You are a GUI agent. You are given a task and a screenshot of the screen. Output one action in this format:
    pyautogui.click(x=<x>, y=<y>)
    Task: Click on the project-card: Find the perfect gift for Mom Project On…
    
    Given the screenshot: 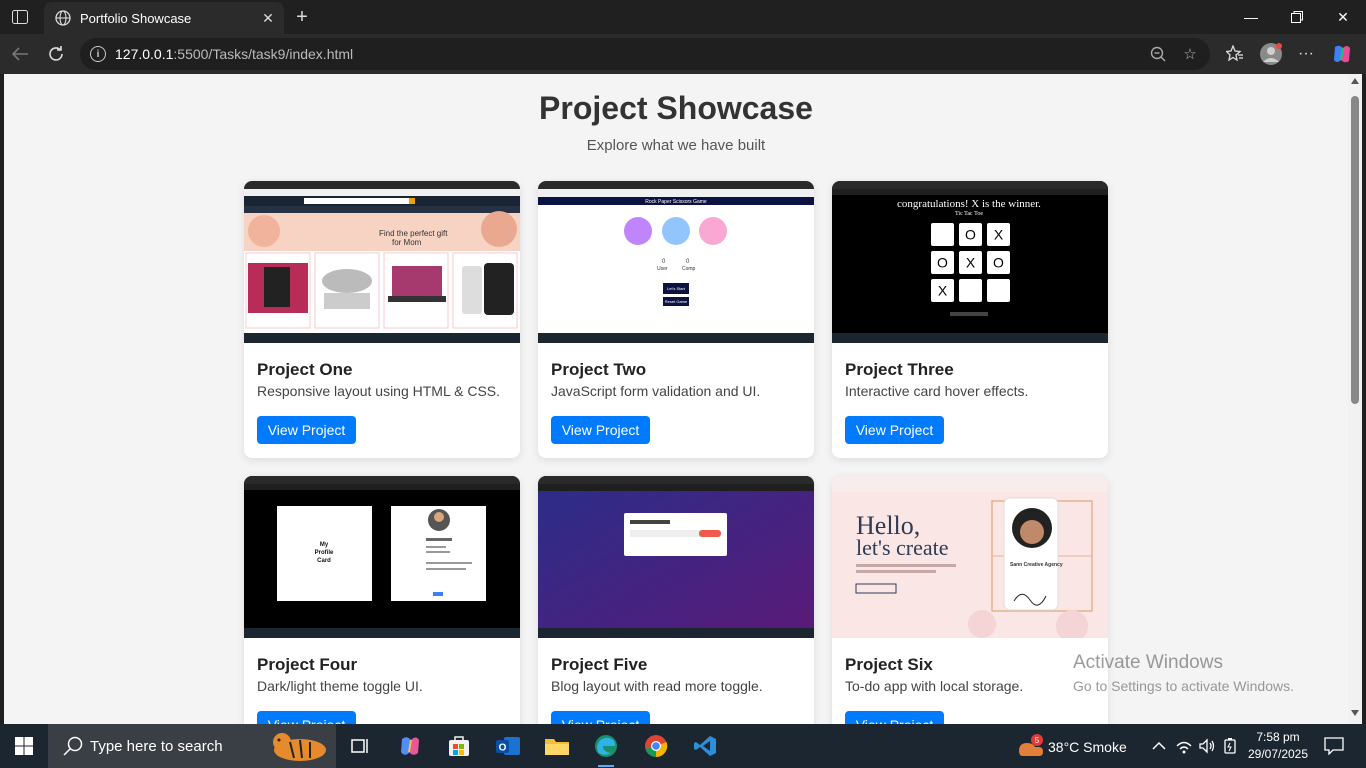 What is the action you would take?
    pyautogui.click(x=382, y=319)
    